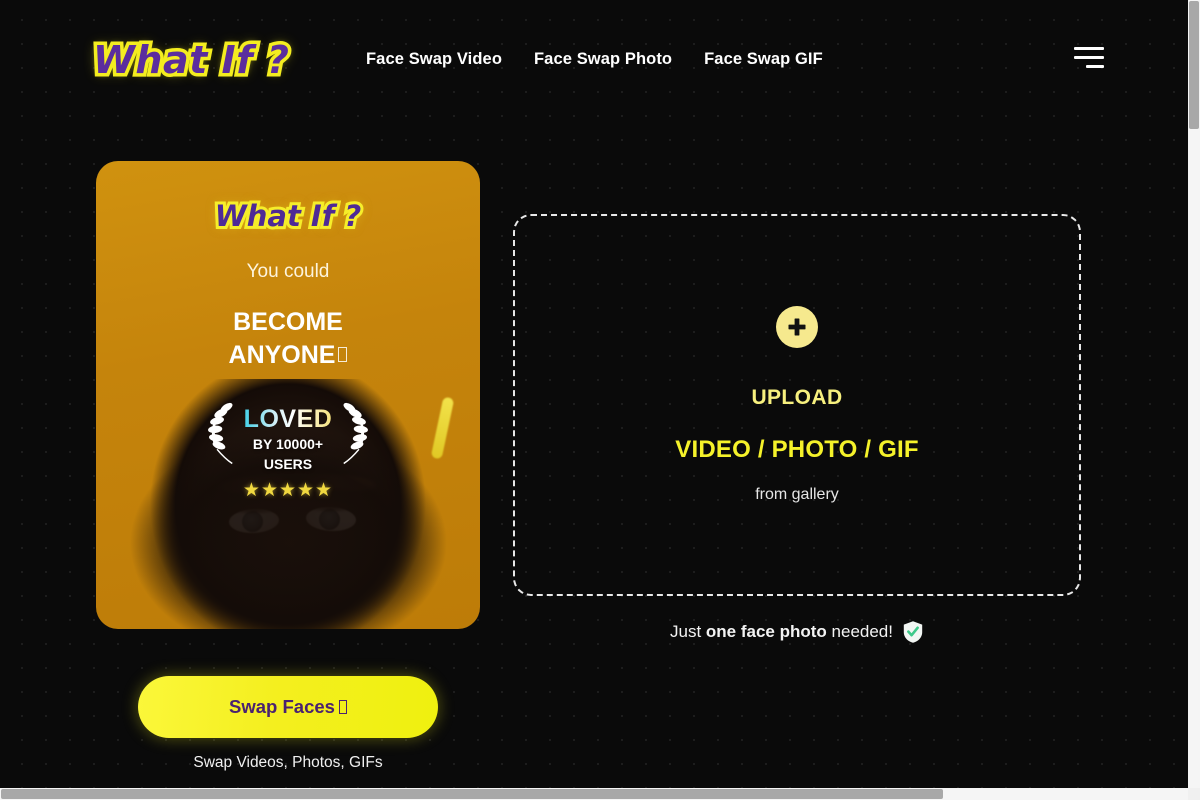  I want to click on scrollbar-corner, so click(1194, 794).